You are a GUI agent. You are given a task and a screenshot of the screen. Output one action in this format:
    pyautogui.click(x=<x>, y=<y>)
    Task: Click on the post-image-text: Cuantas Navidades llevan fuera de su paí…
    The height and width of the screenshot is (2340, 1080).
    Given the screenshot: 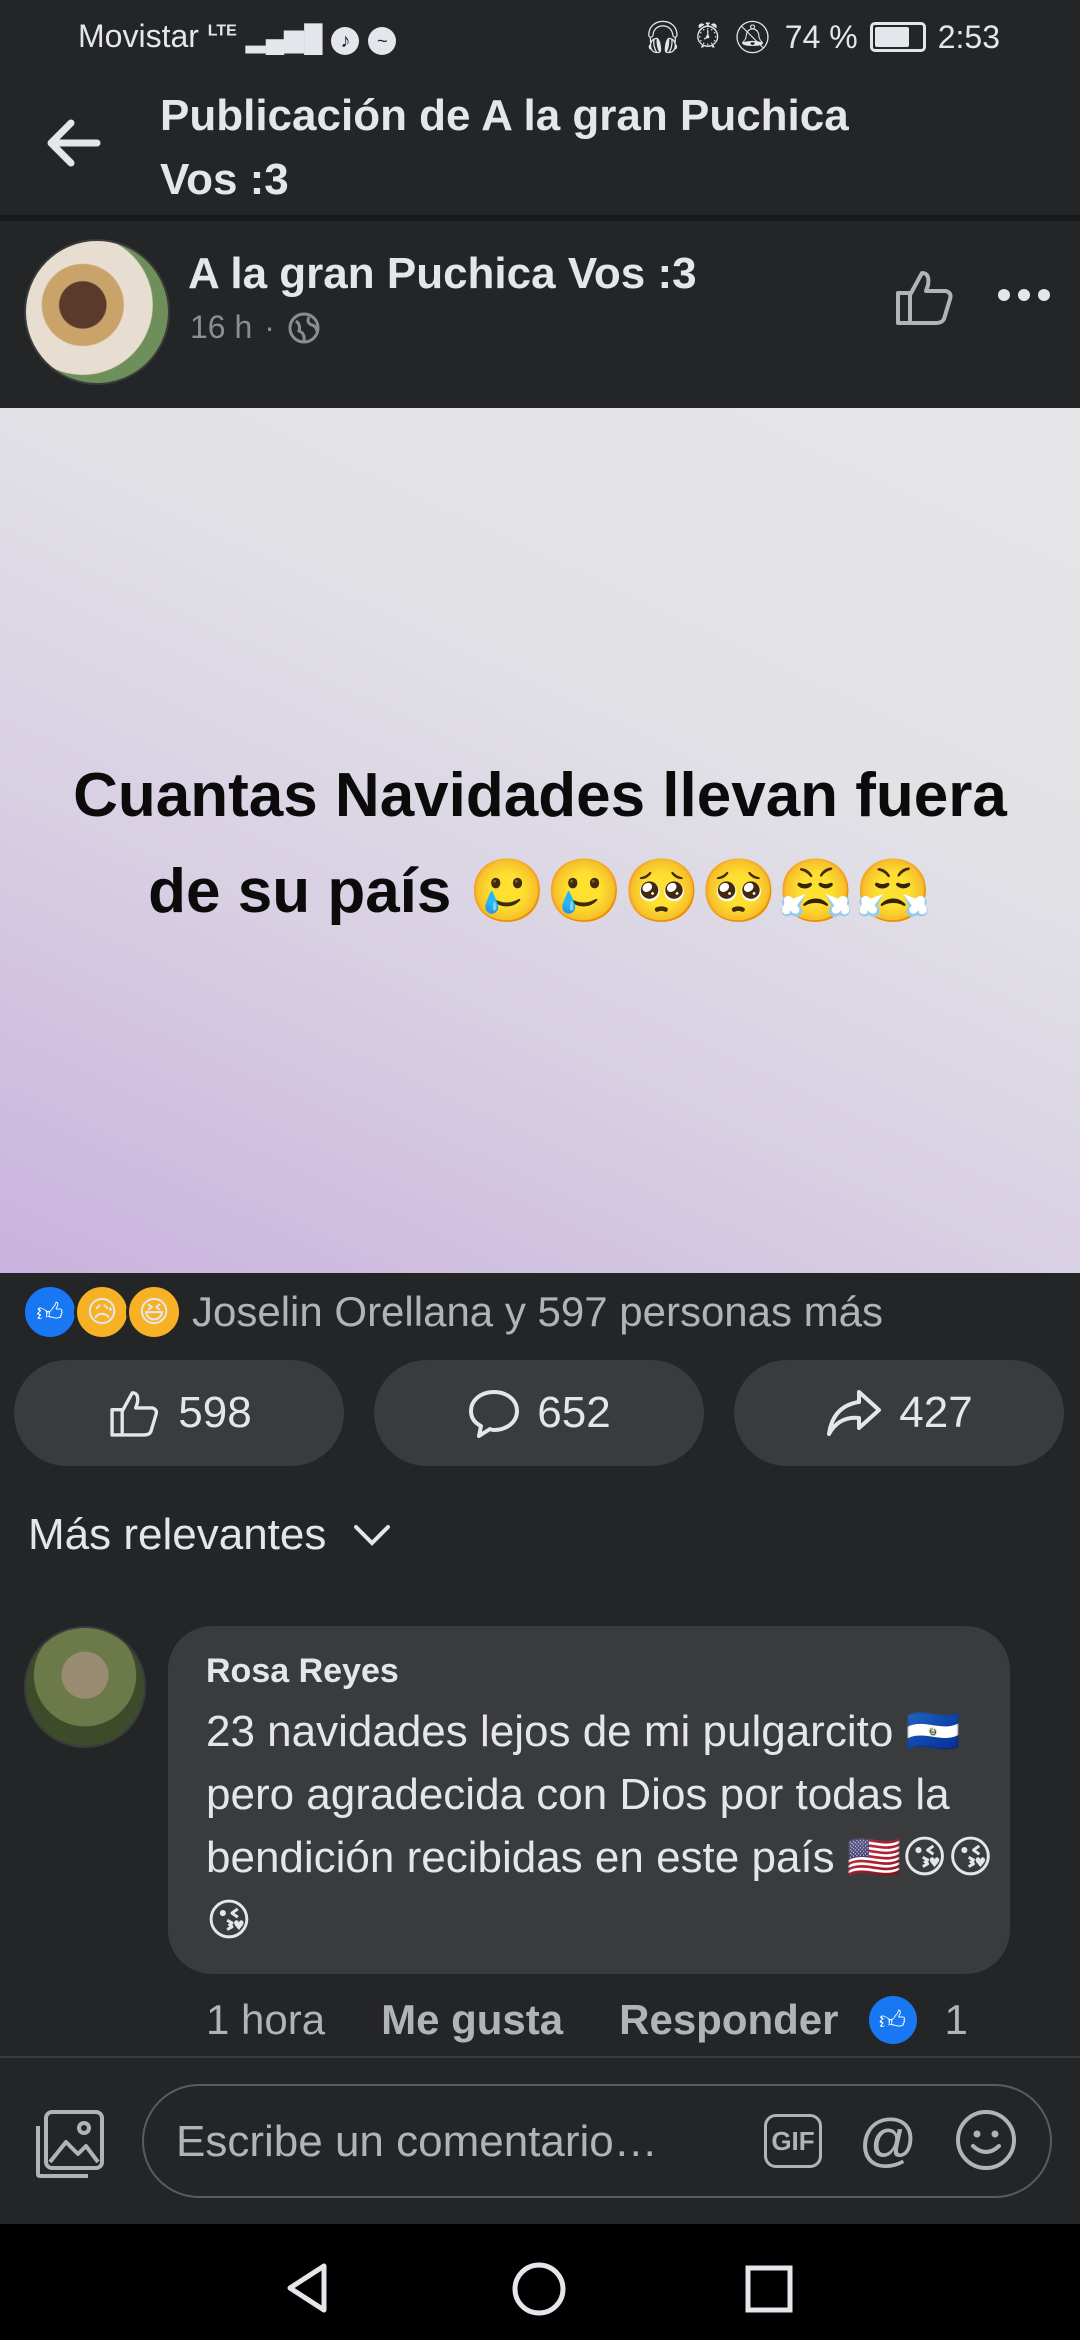 What is the action you would take?
    pyautogui.click(x=540, y=844)
    